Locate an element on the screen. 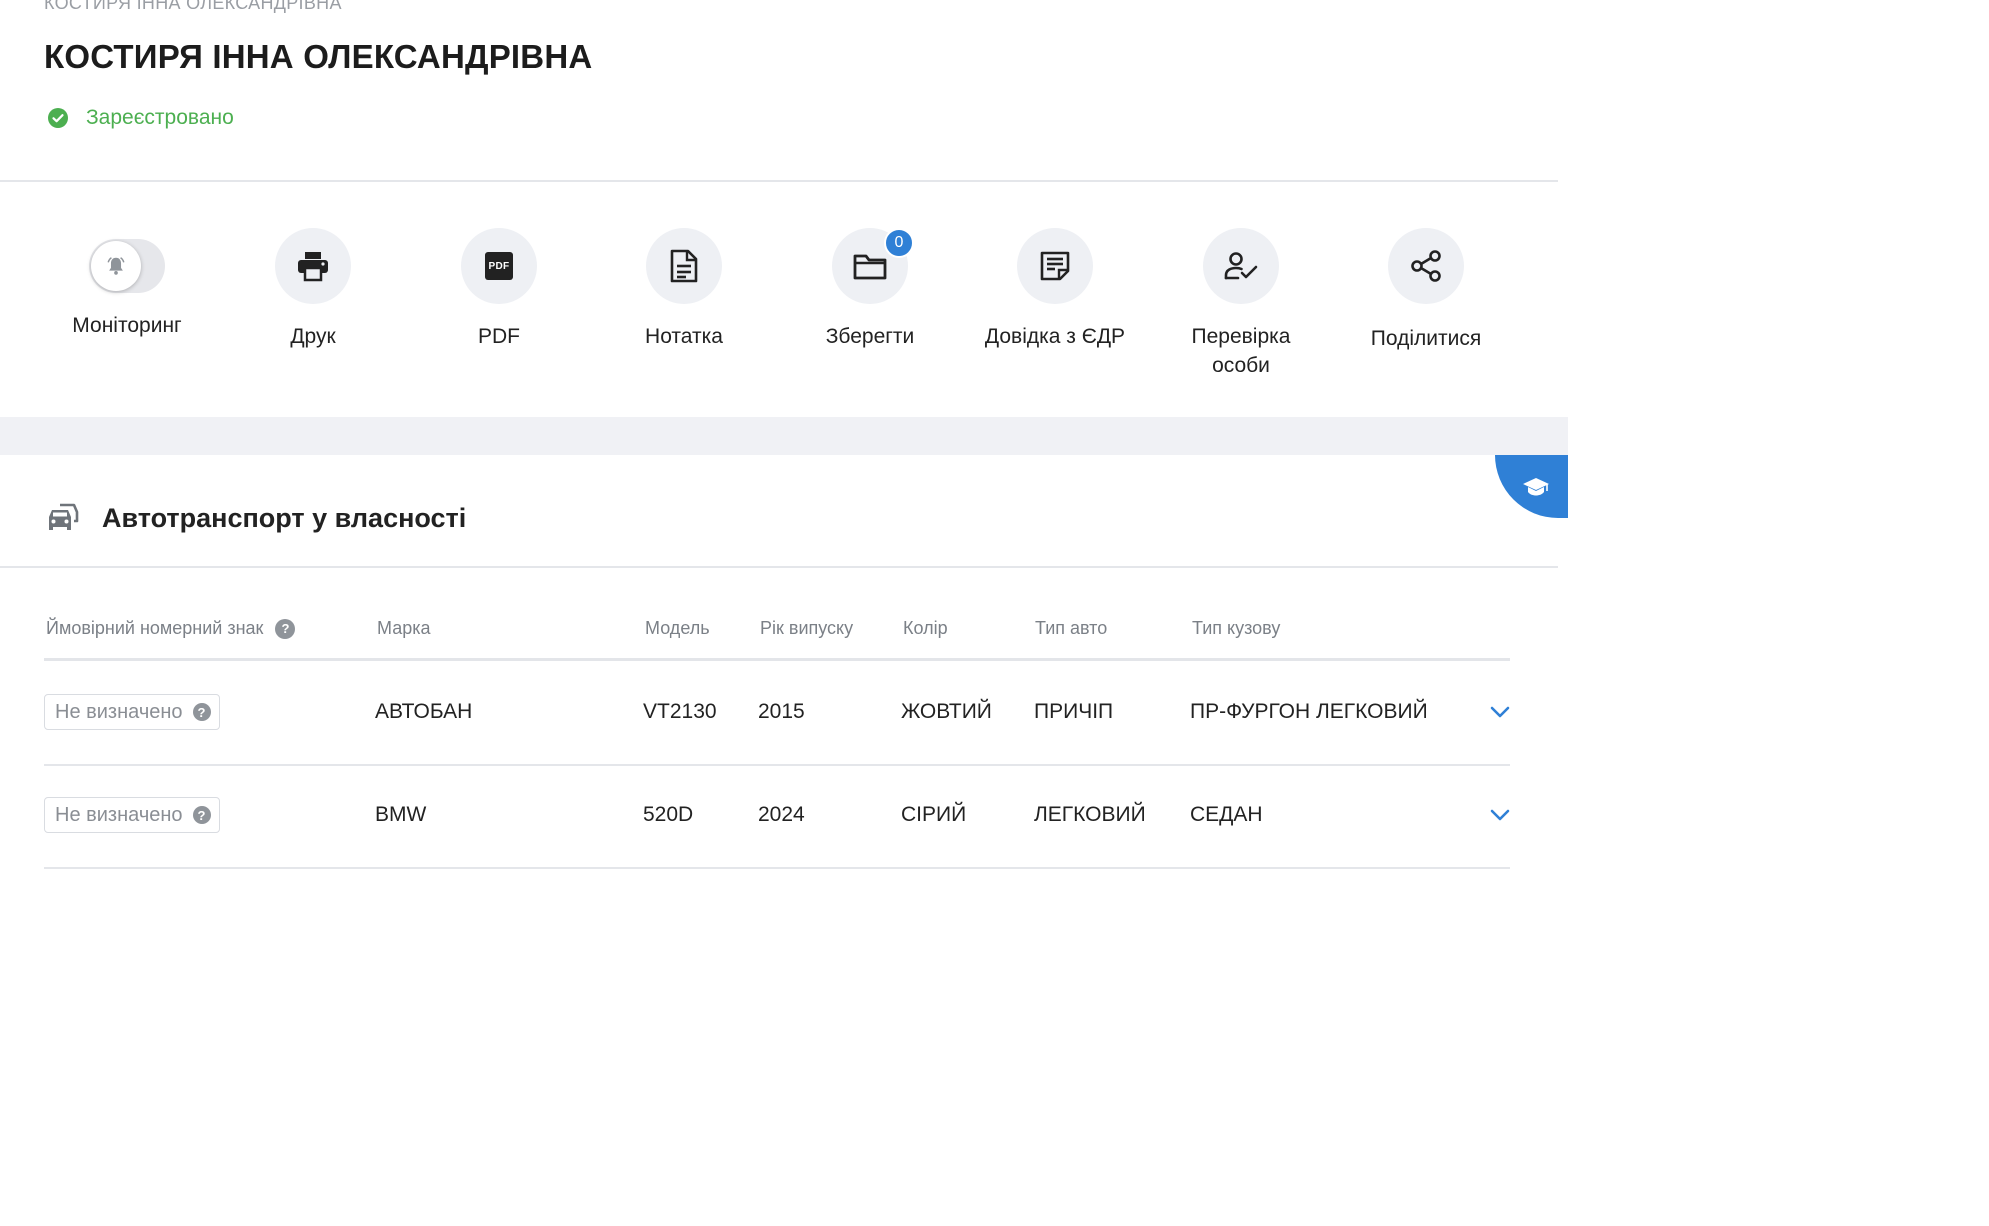 This screenshot has height=1226, width=1989. pdf-label: PDF is located at coordinates (499, 336).